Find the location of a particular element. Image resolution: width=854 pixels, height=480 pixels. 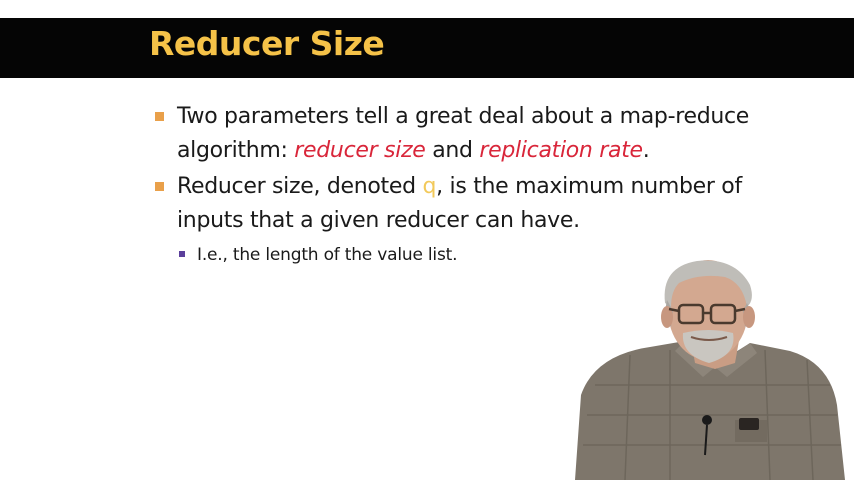

slide-title: Reducer Size is located at coordinates (267, 43).